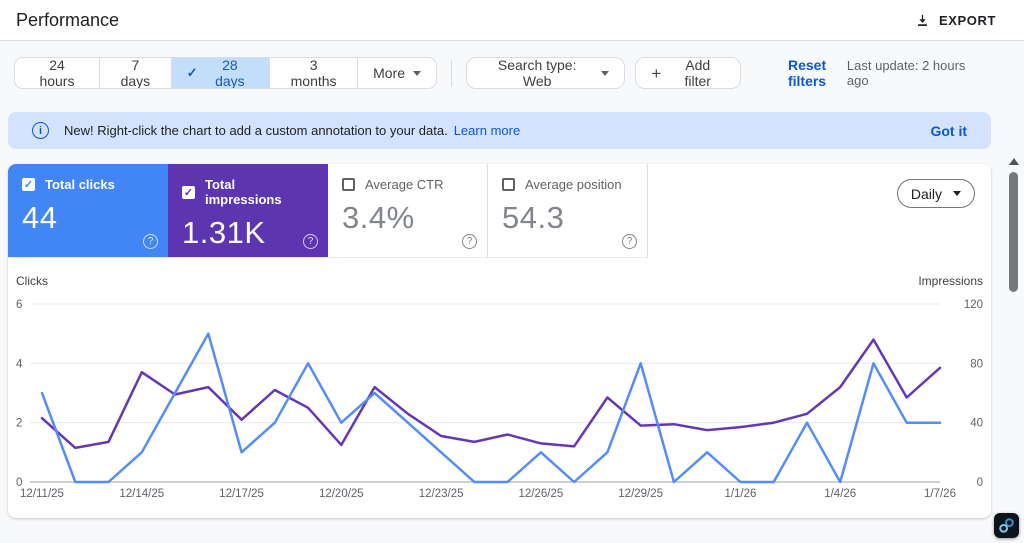  Describe the element at coordinates (1014, 349) in the screenshot. I see `scrollbar` at that location.